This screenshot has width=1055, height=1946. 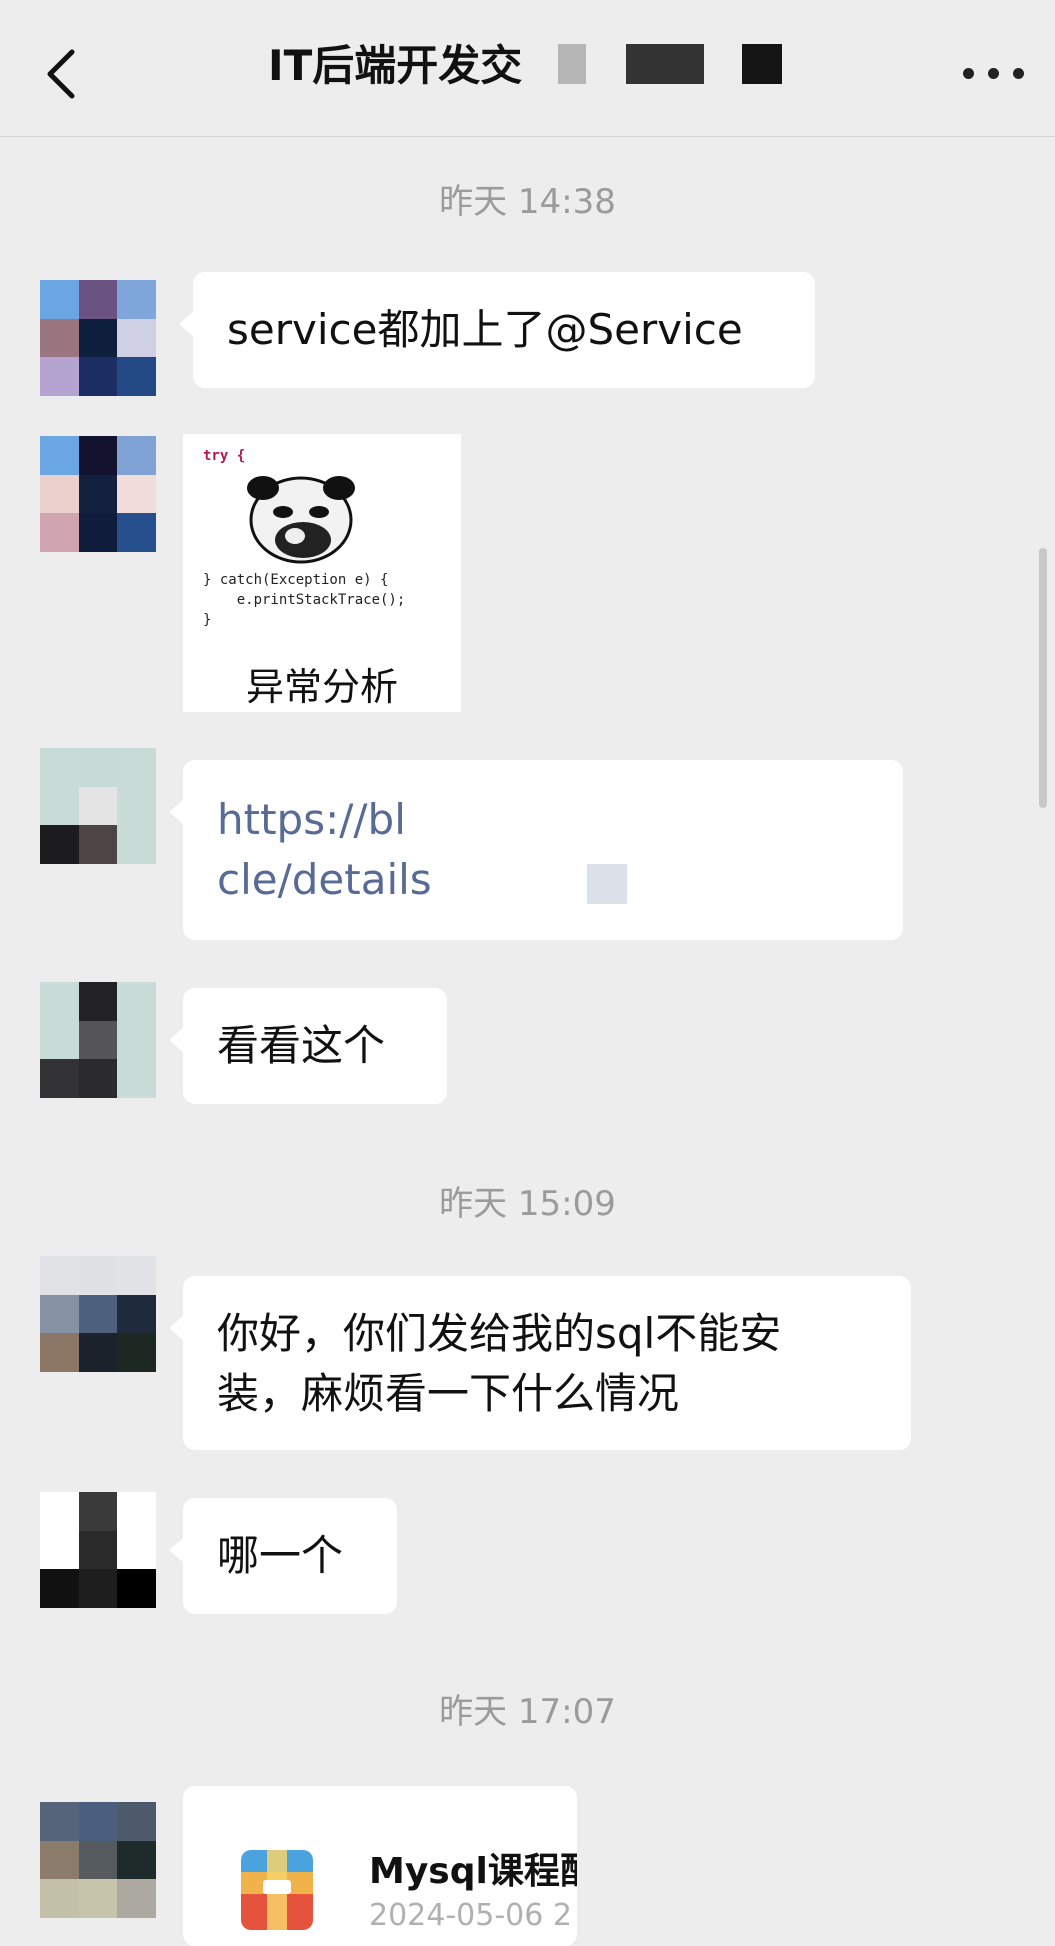 What do you see at coordinates (527, 1712) in the screenshot?
I see `timestamp: 昨天 17:07` at bounding box center [527, 1712].